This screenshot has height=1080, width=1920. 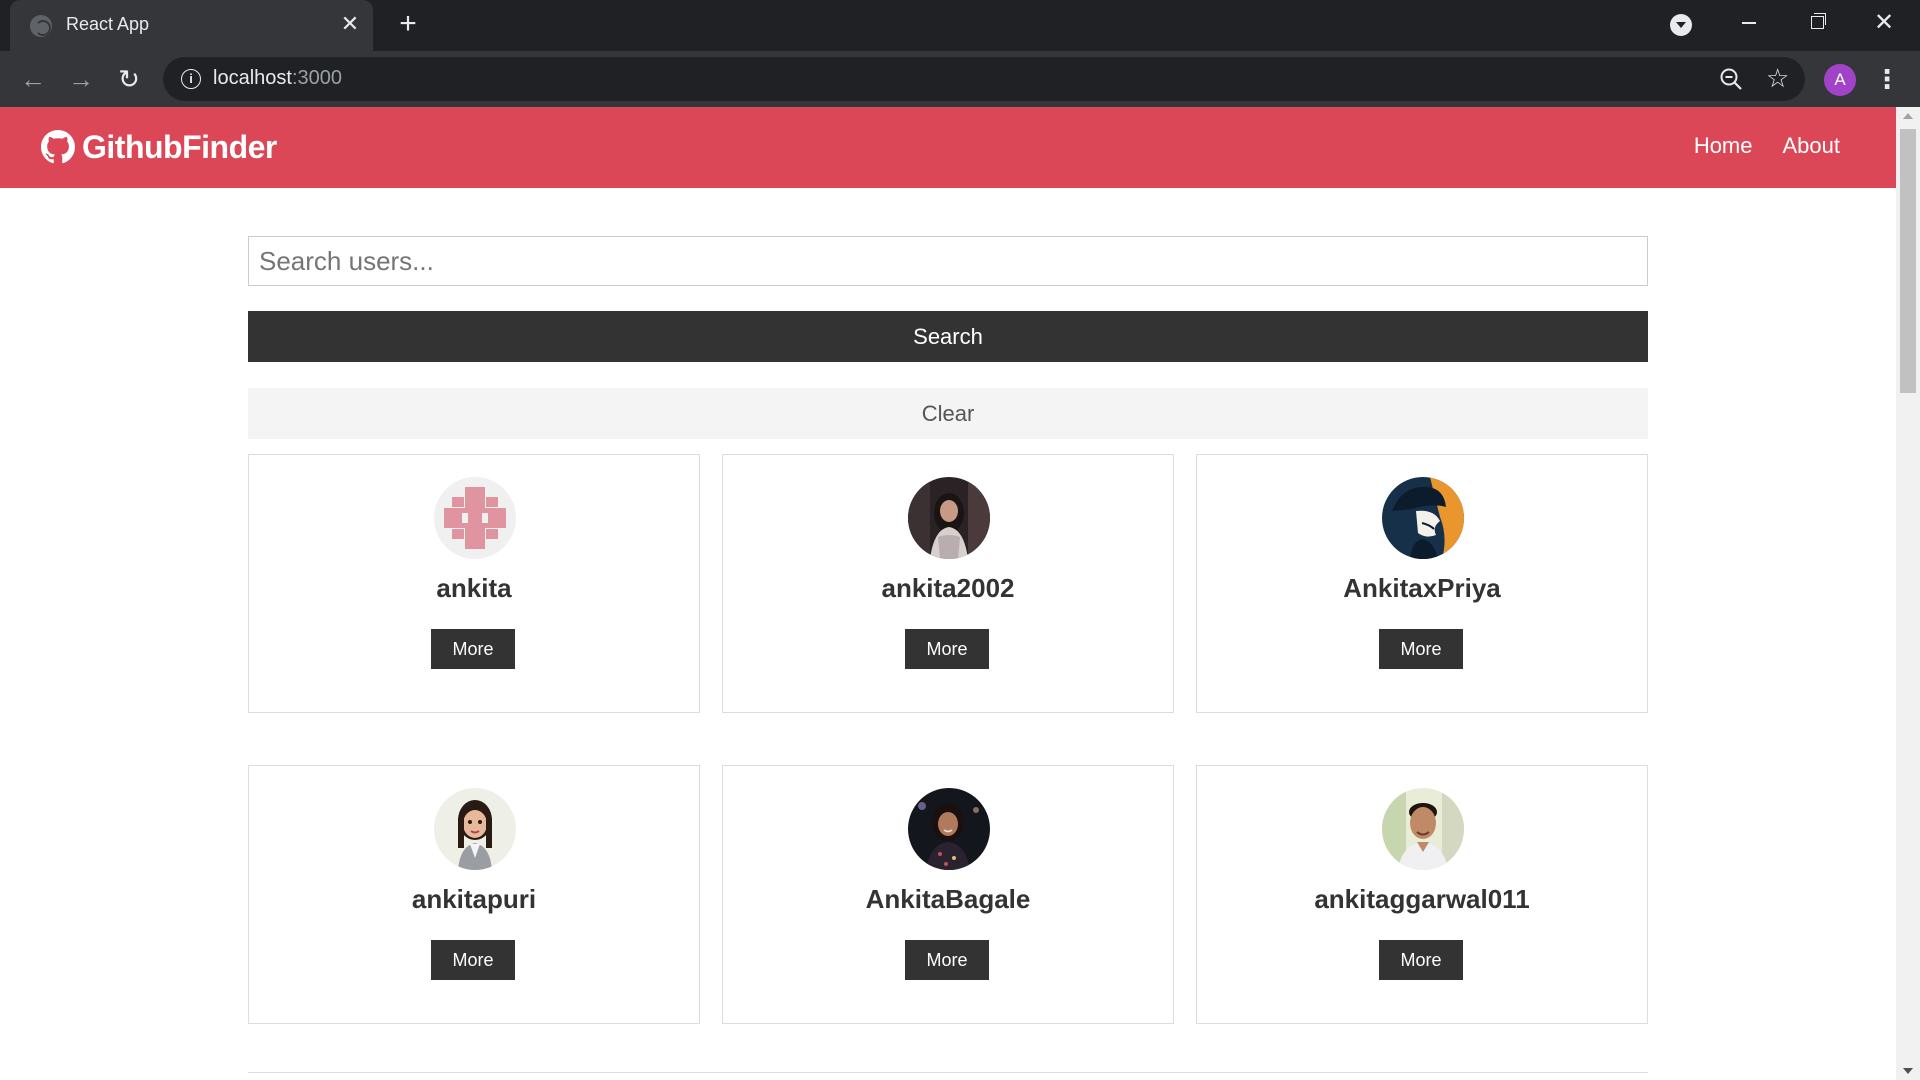 I want to click on minimize-window-icon, so click(x=1748, y=23).